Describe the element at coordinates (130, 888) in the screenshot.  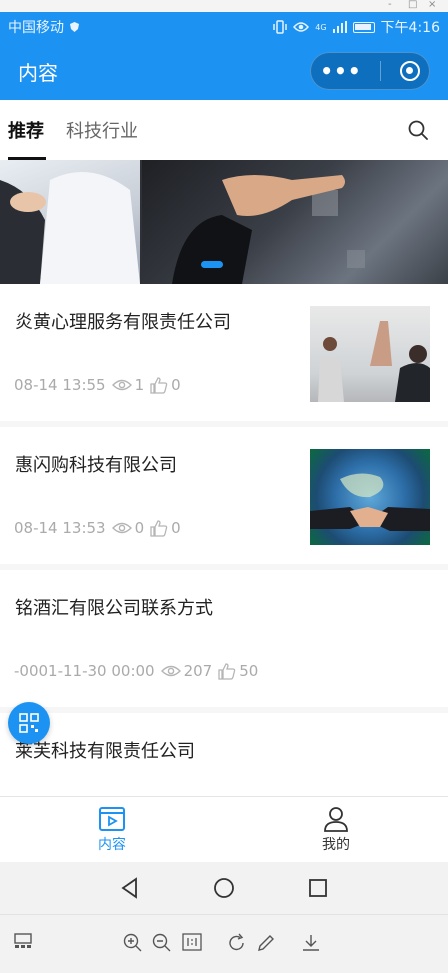
I see `back-icon` at that location.